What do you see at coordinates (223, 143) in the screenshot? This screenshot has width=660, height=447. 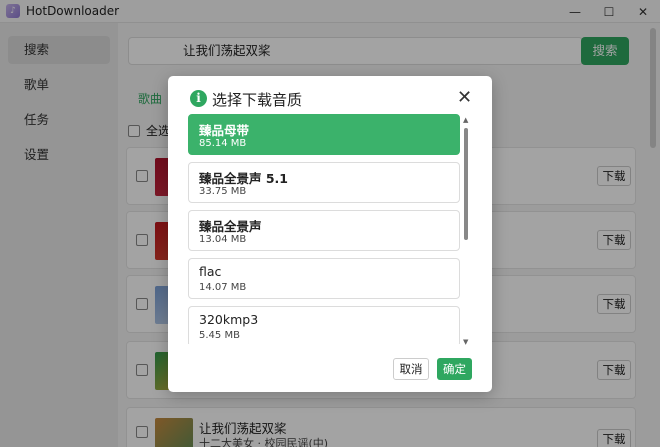 I see `quality-size: 85.14 MB` at bounding box center [223, 143].